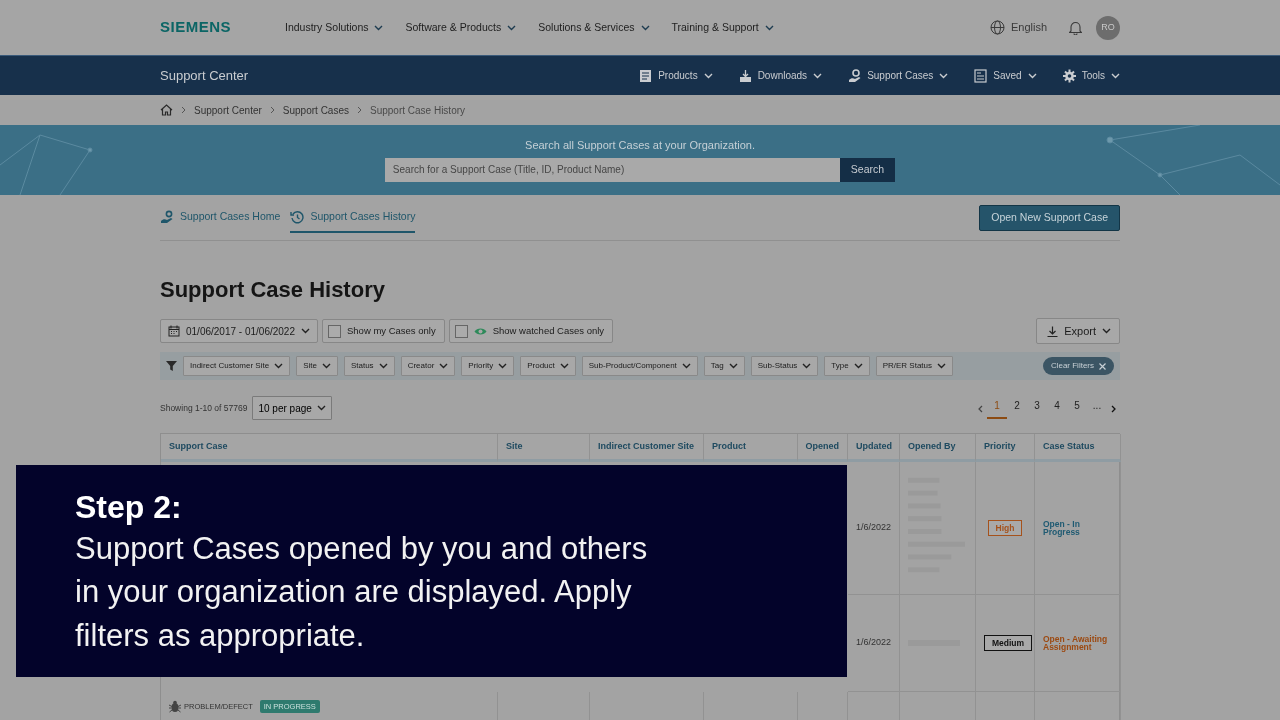 The width and height of the screenshot is (1280, 720). Describe the element at coordinates (548, 366) in the screenshot. I see `filter-dropdown: Product` at that location.